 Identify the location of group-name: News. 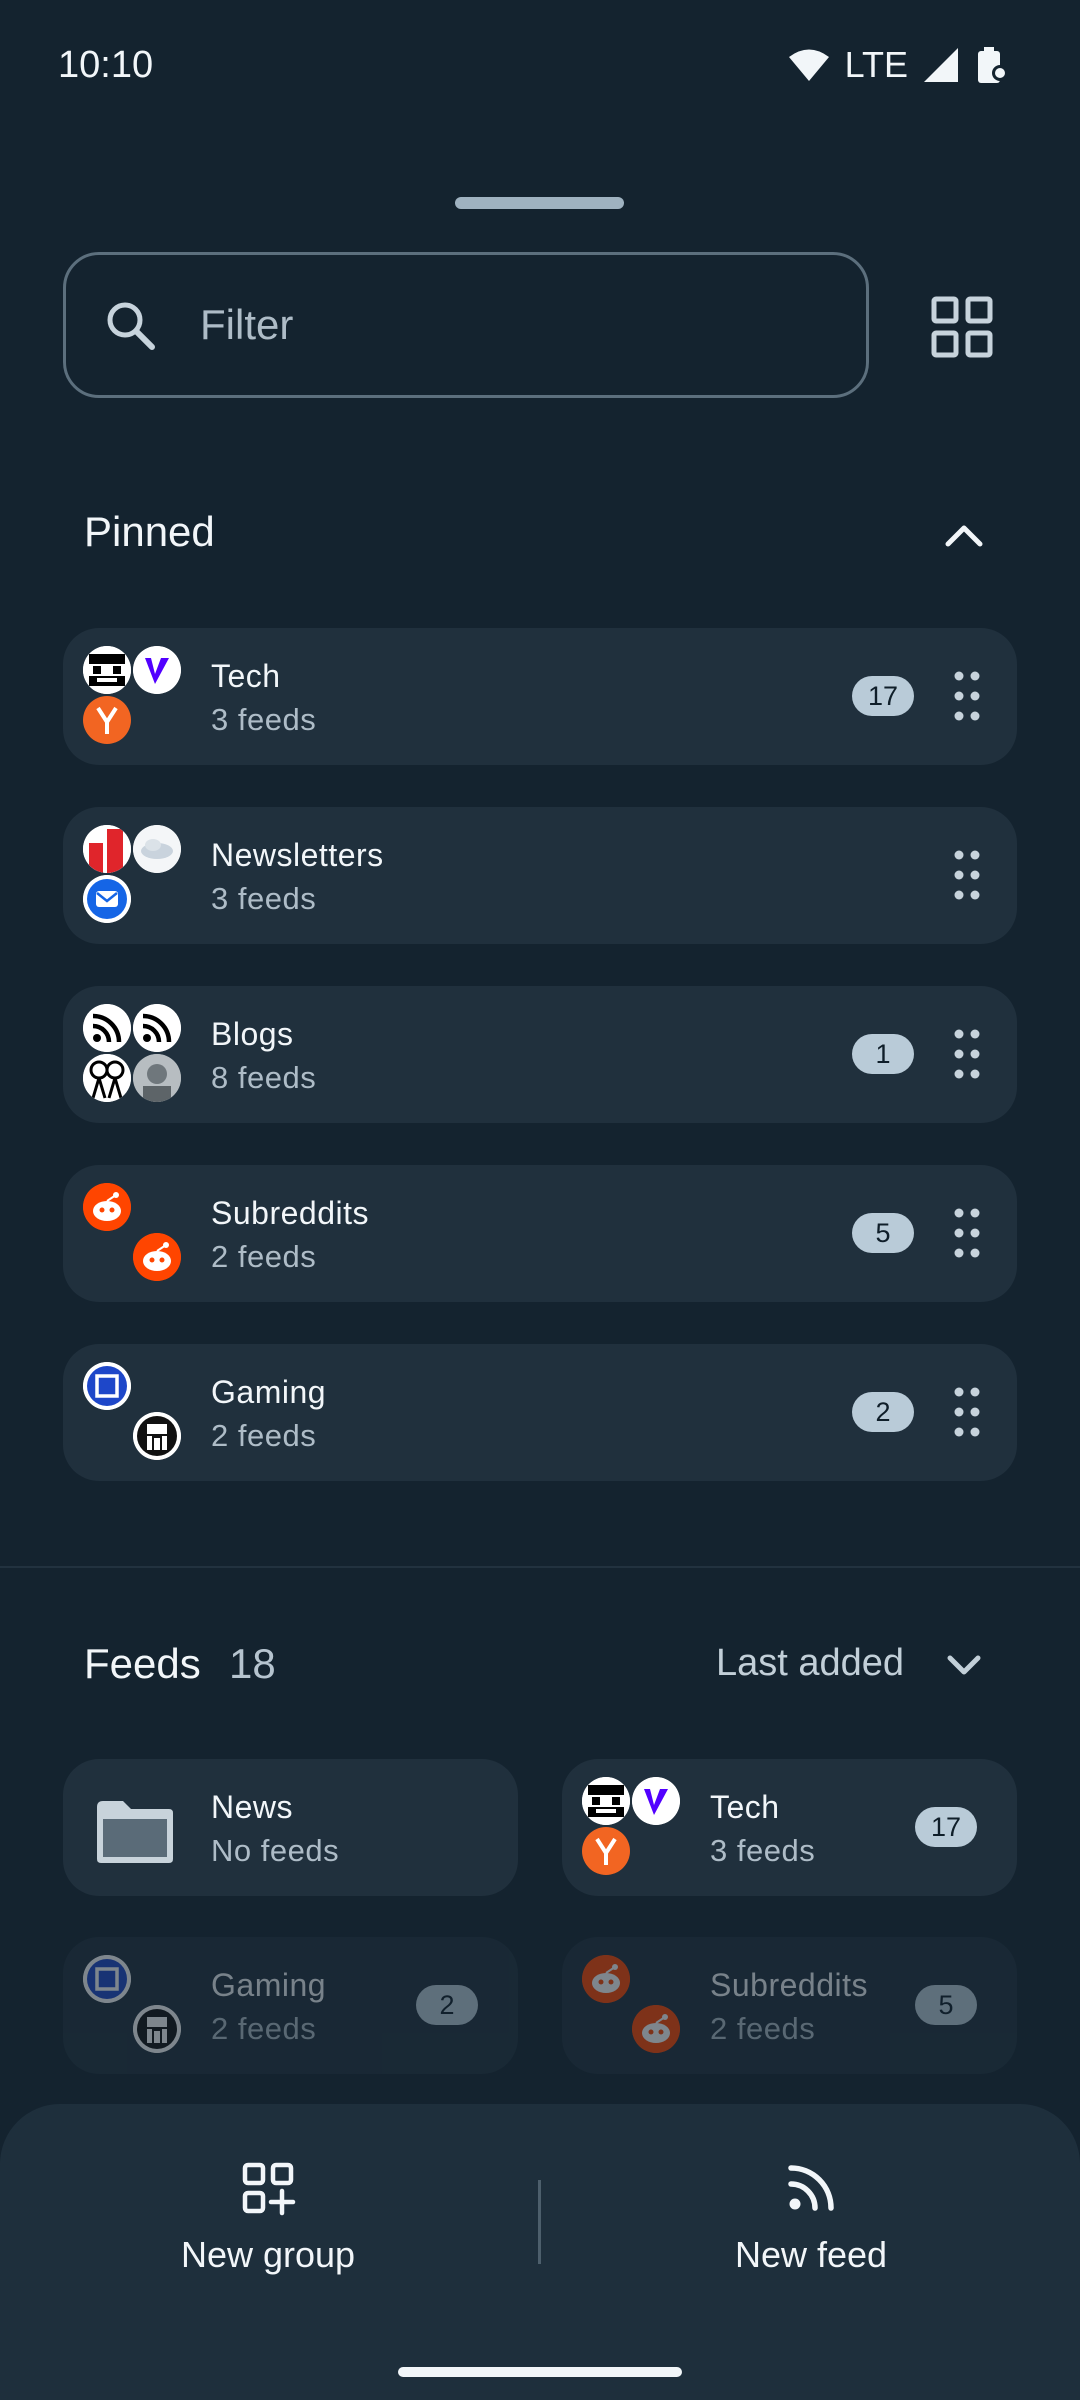
(252, 1807).